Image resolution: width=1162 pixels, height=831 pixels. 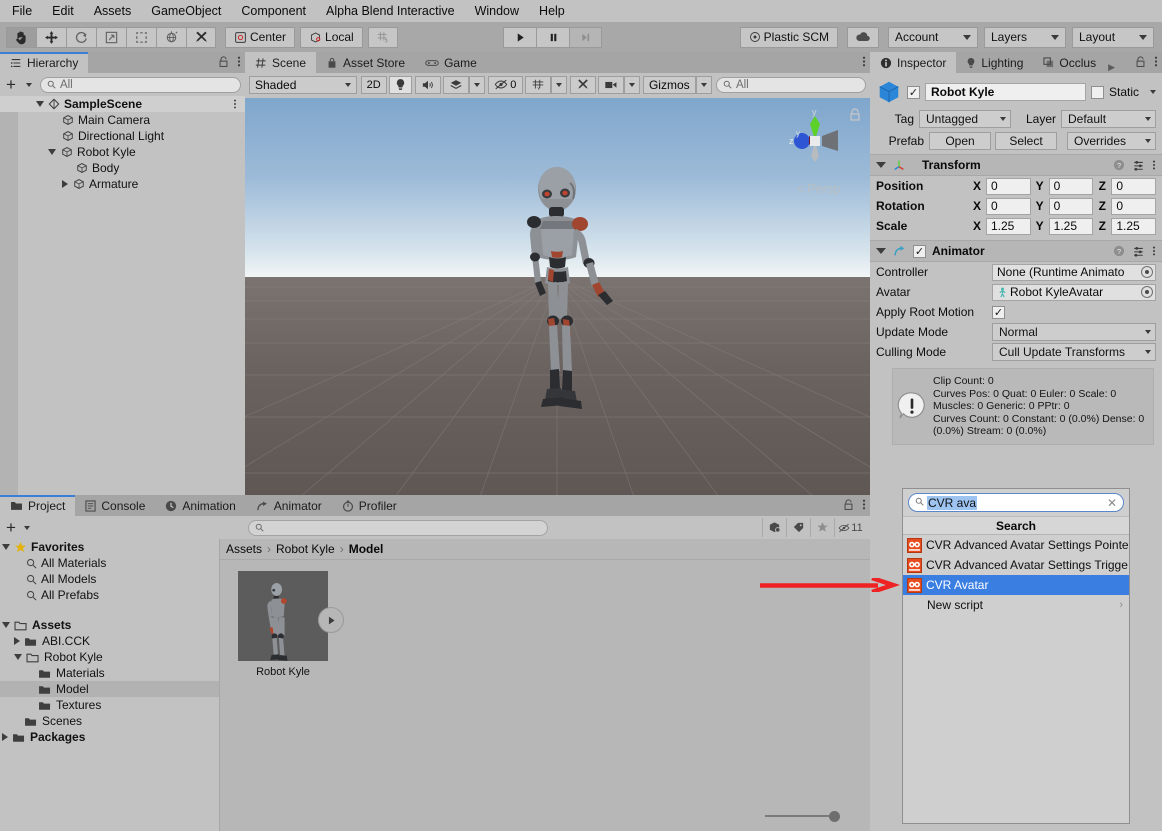 What do you see at coordinates (1108, 119) in the screenshot?
I see `layer-dropdown: Default` at bounding box center [1108, 119].